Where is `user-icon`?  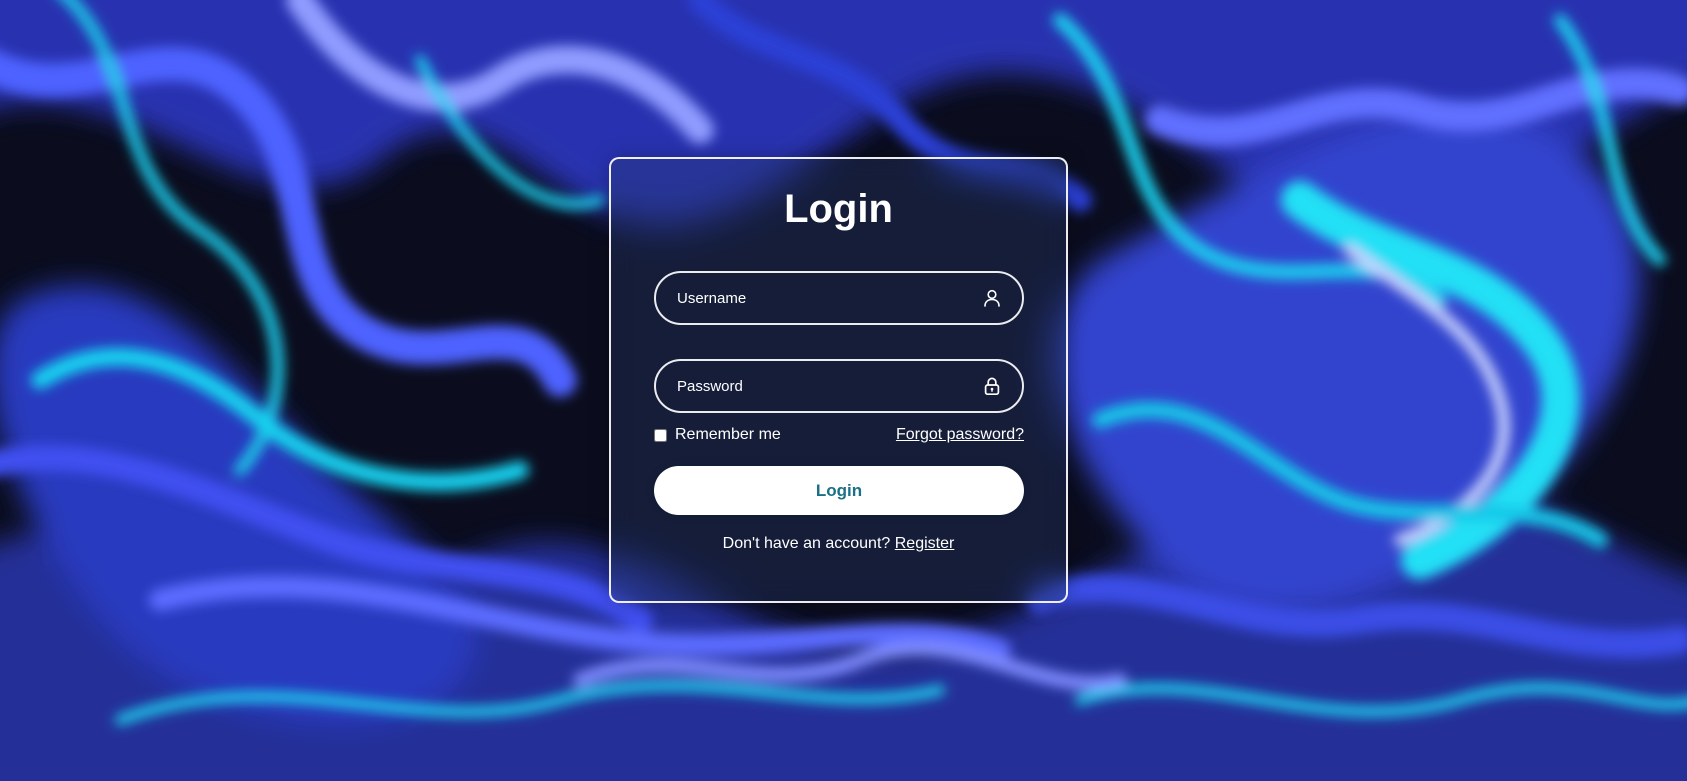 user-icon is located at coordinates (992, 298).